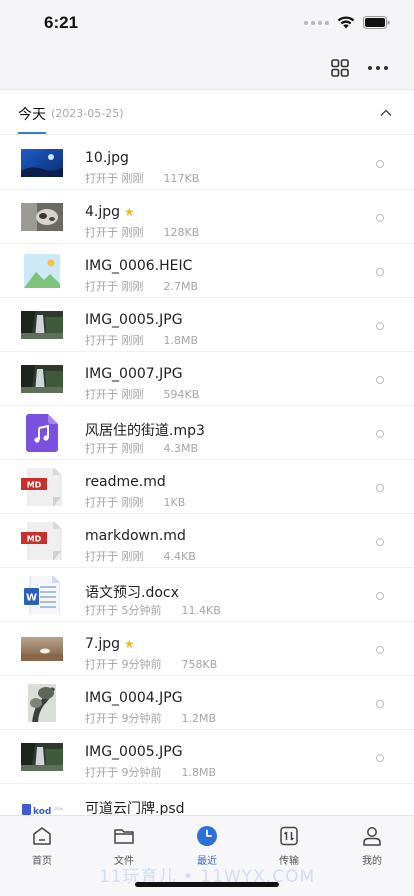  I want to click on file-row: IMG_0005.JPG 打开于 刚刚 1.8MB, so click(207, 325).